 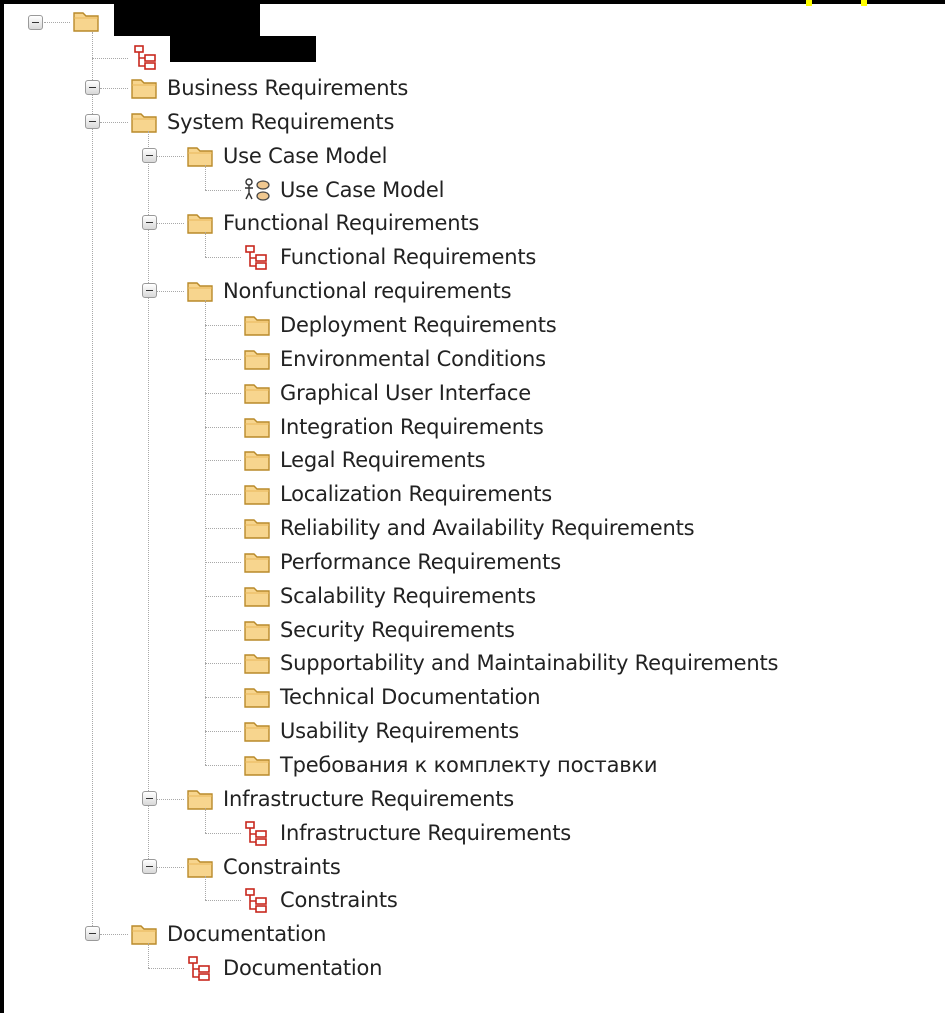 I want to click on tree-node-label: Environmental Conditions, so click(x=413, y=358).